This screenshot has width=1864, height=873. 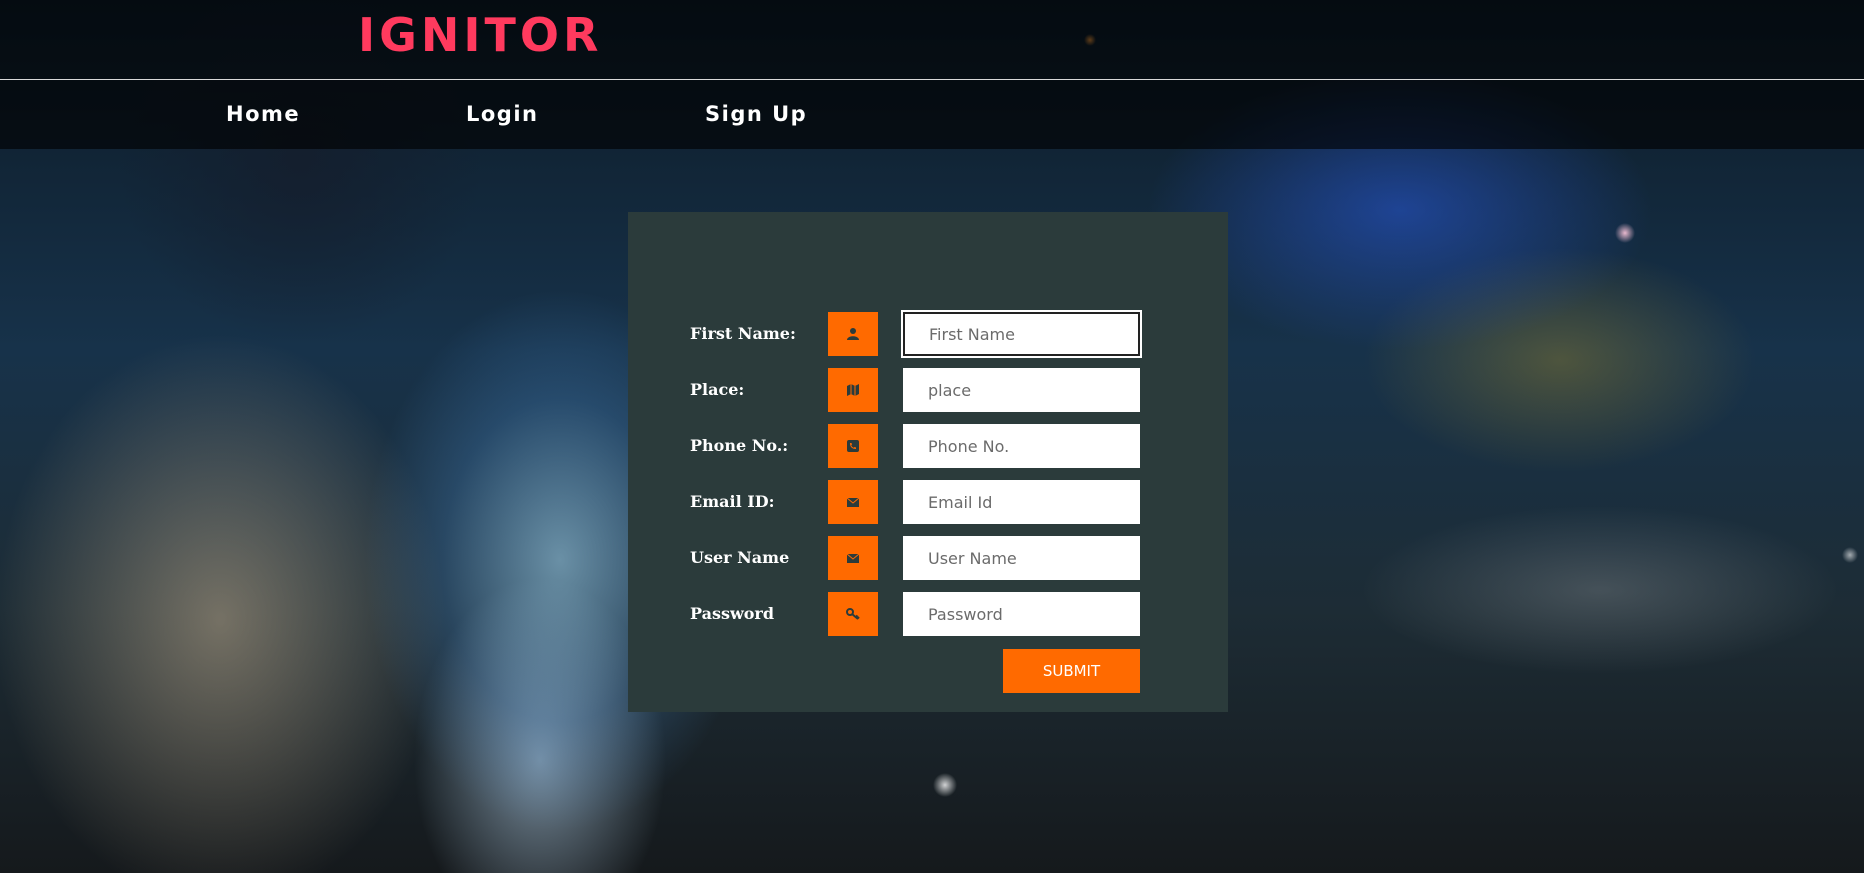 I want to click on map-icon, so click(x=853, y=390).